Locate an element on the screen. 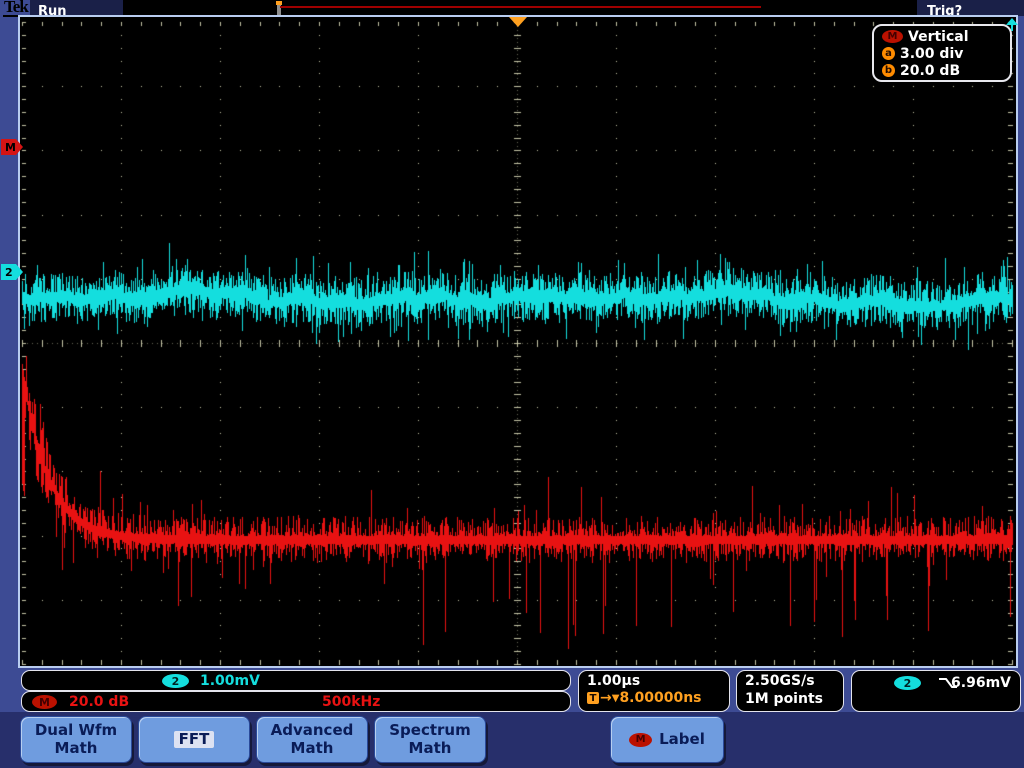  knob-b-icon: b is located at coordinates (888, 70).